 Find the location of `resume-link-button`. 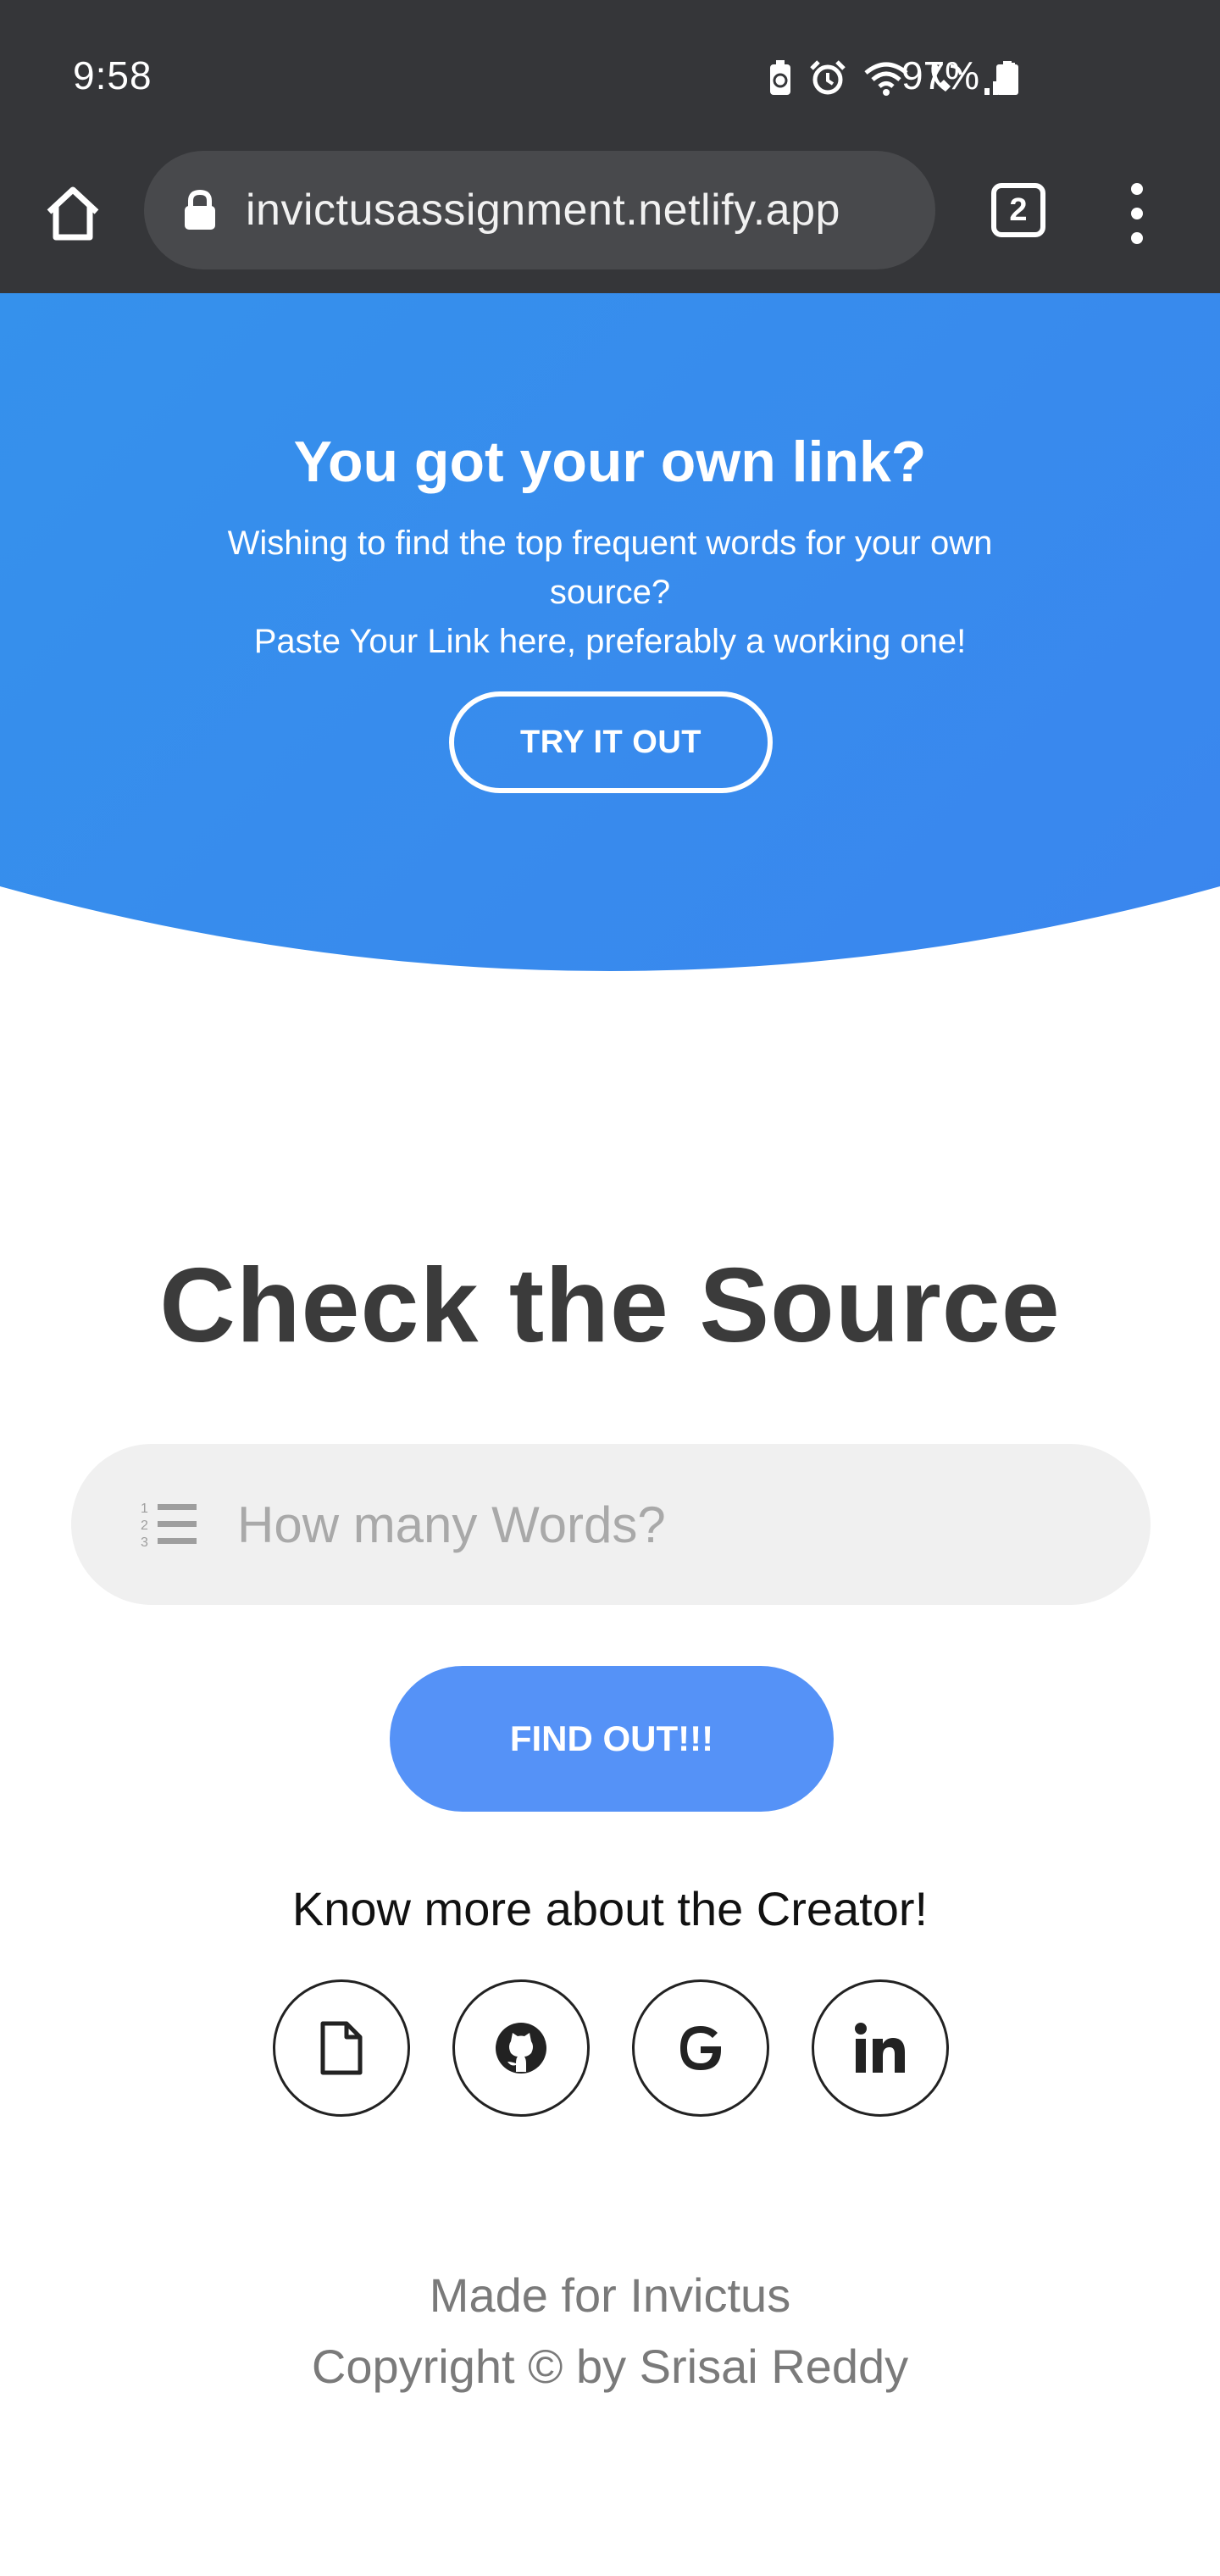

resume-link-button is located at coordinates (341, 2048).